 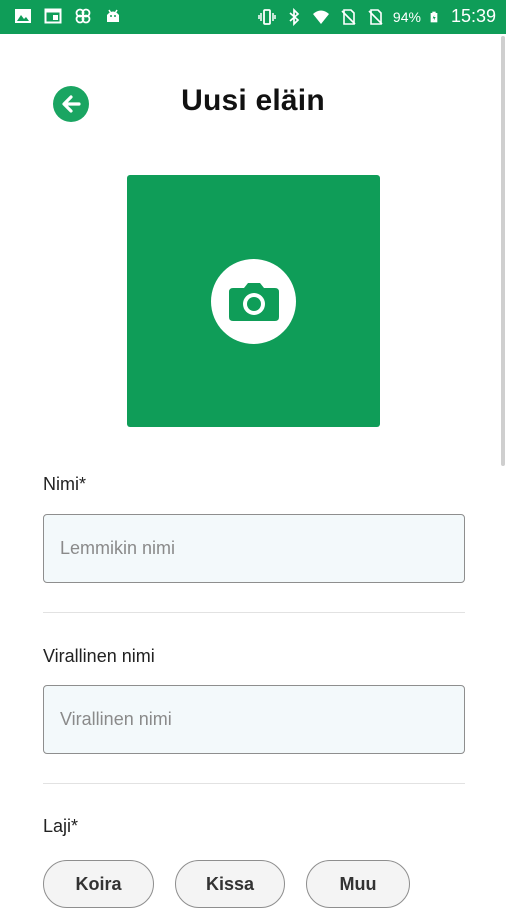 What do you see at coordinates (254, 548) in the screenshot?
I see `pet-name-input` at bounding box center [254, 548].